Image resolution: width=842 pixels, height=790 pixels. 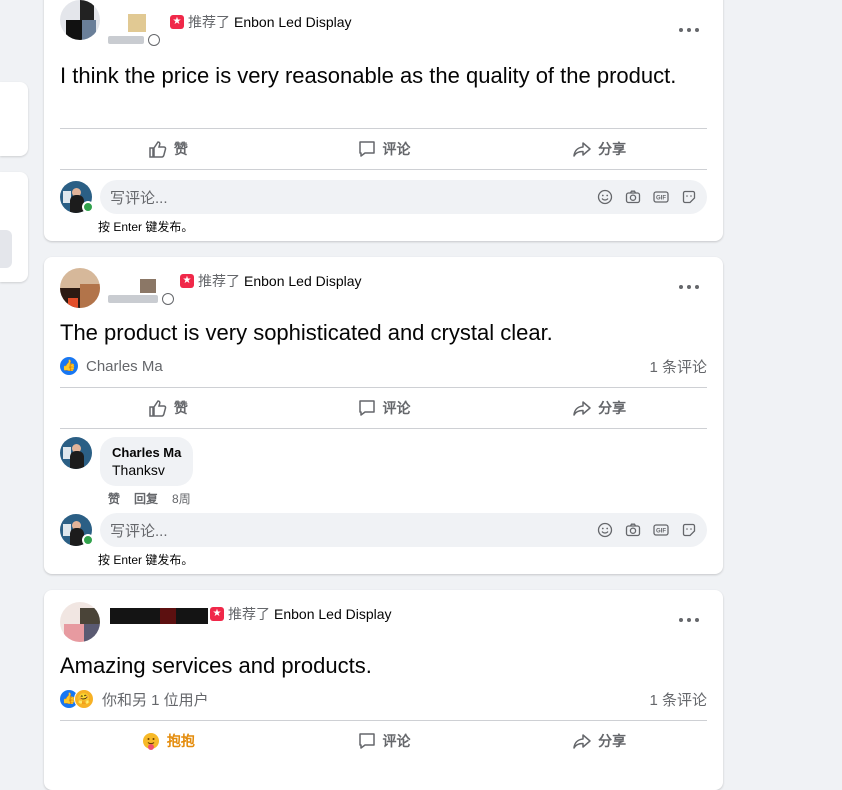 What do you see at coordinates (146, 498) in the screenshot?
I see `comment-reply-link: 回复` at bounding box center [146, 498].